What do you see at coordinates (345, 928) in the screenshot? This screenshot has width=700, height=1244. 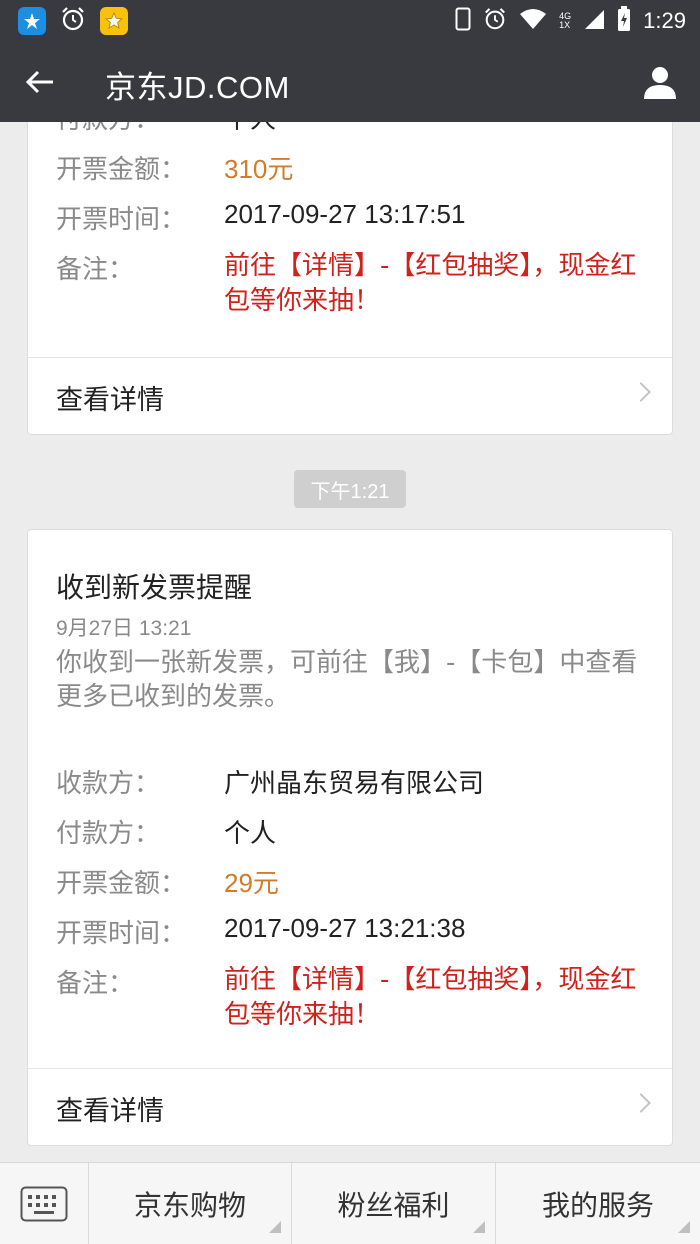 I see `invoice-time-value: 2017-09-27 13:21:38` at bounding box center [345, 928].